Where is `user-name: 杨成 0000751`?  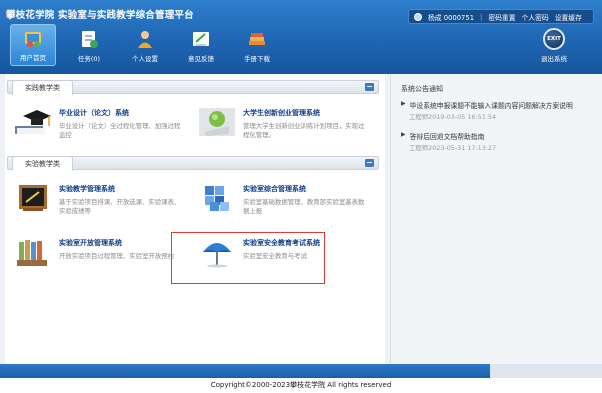
user-name: 杨成 0000751 is located at coordinates (451, 17).